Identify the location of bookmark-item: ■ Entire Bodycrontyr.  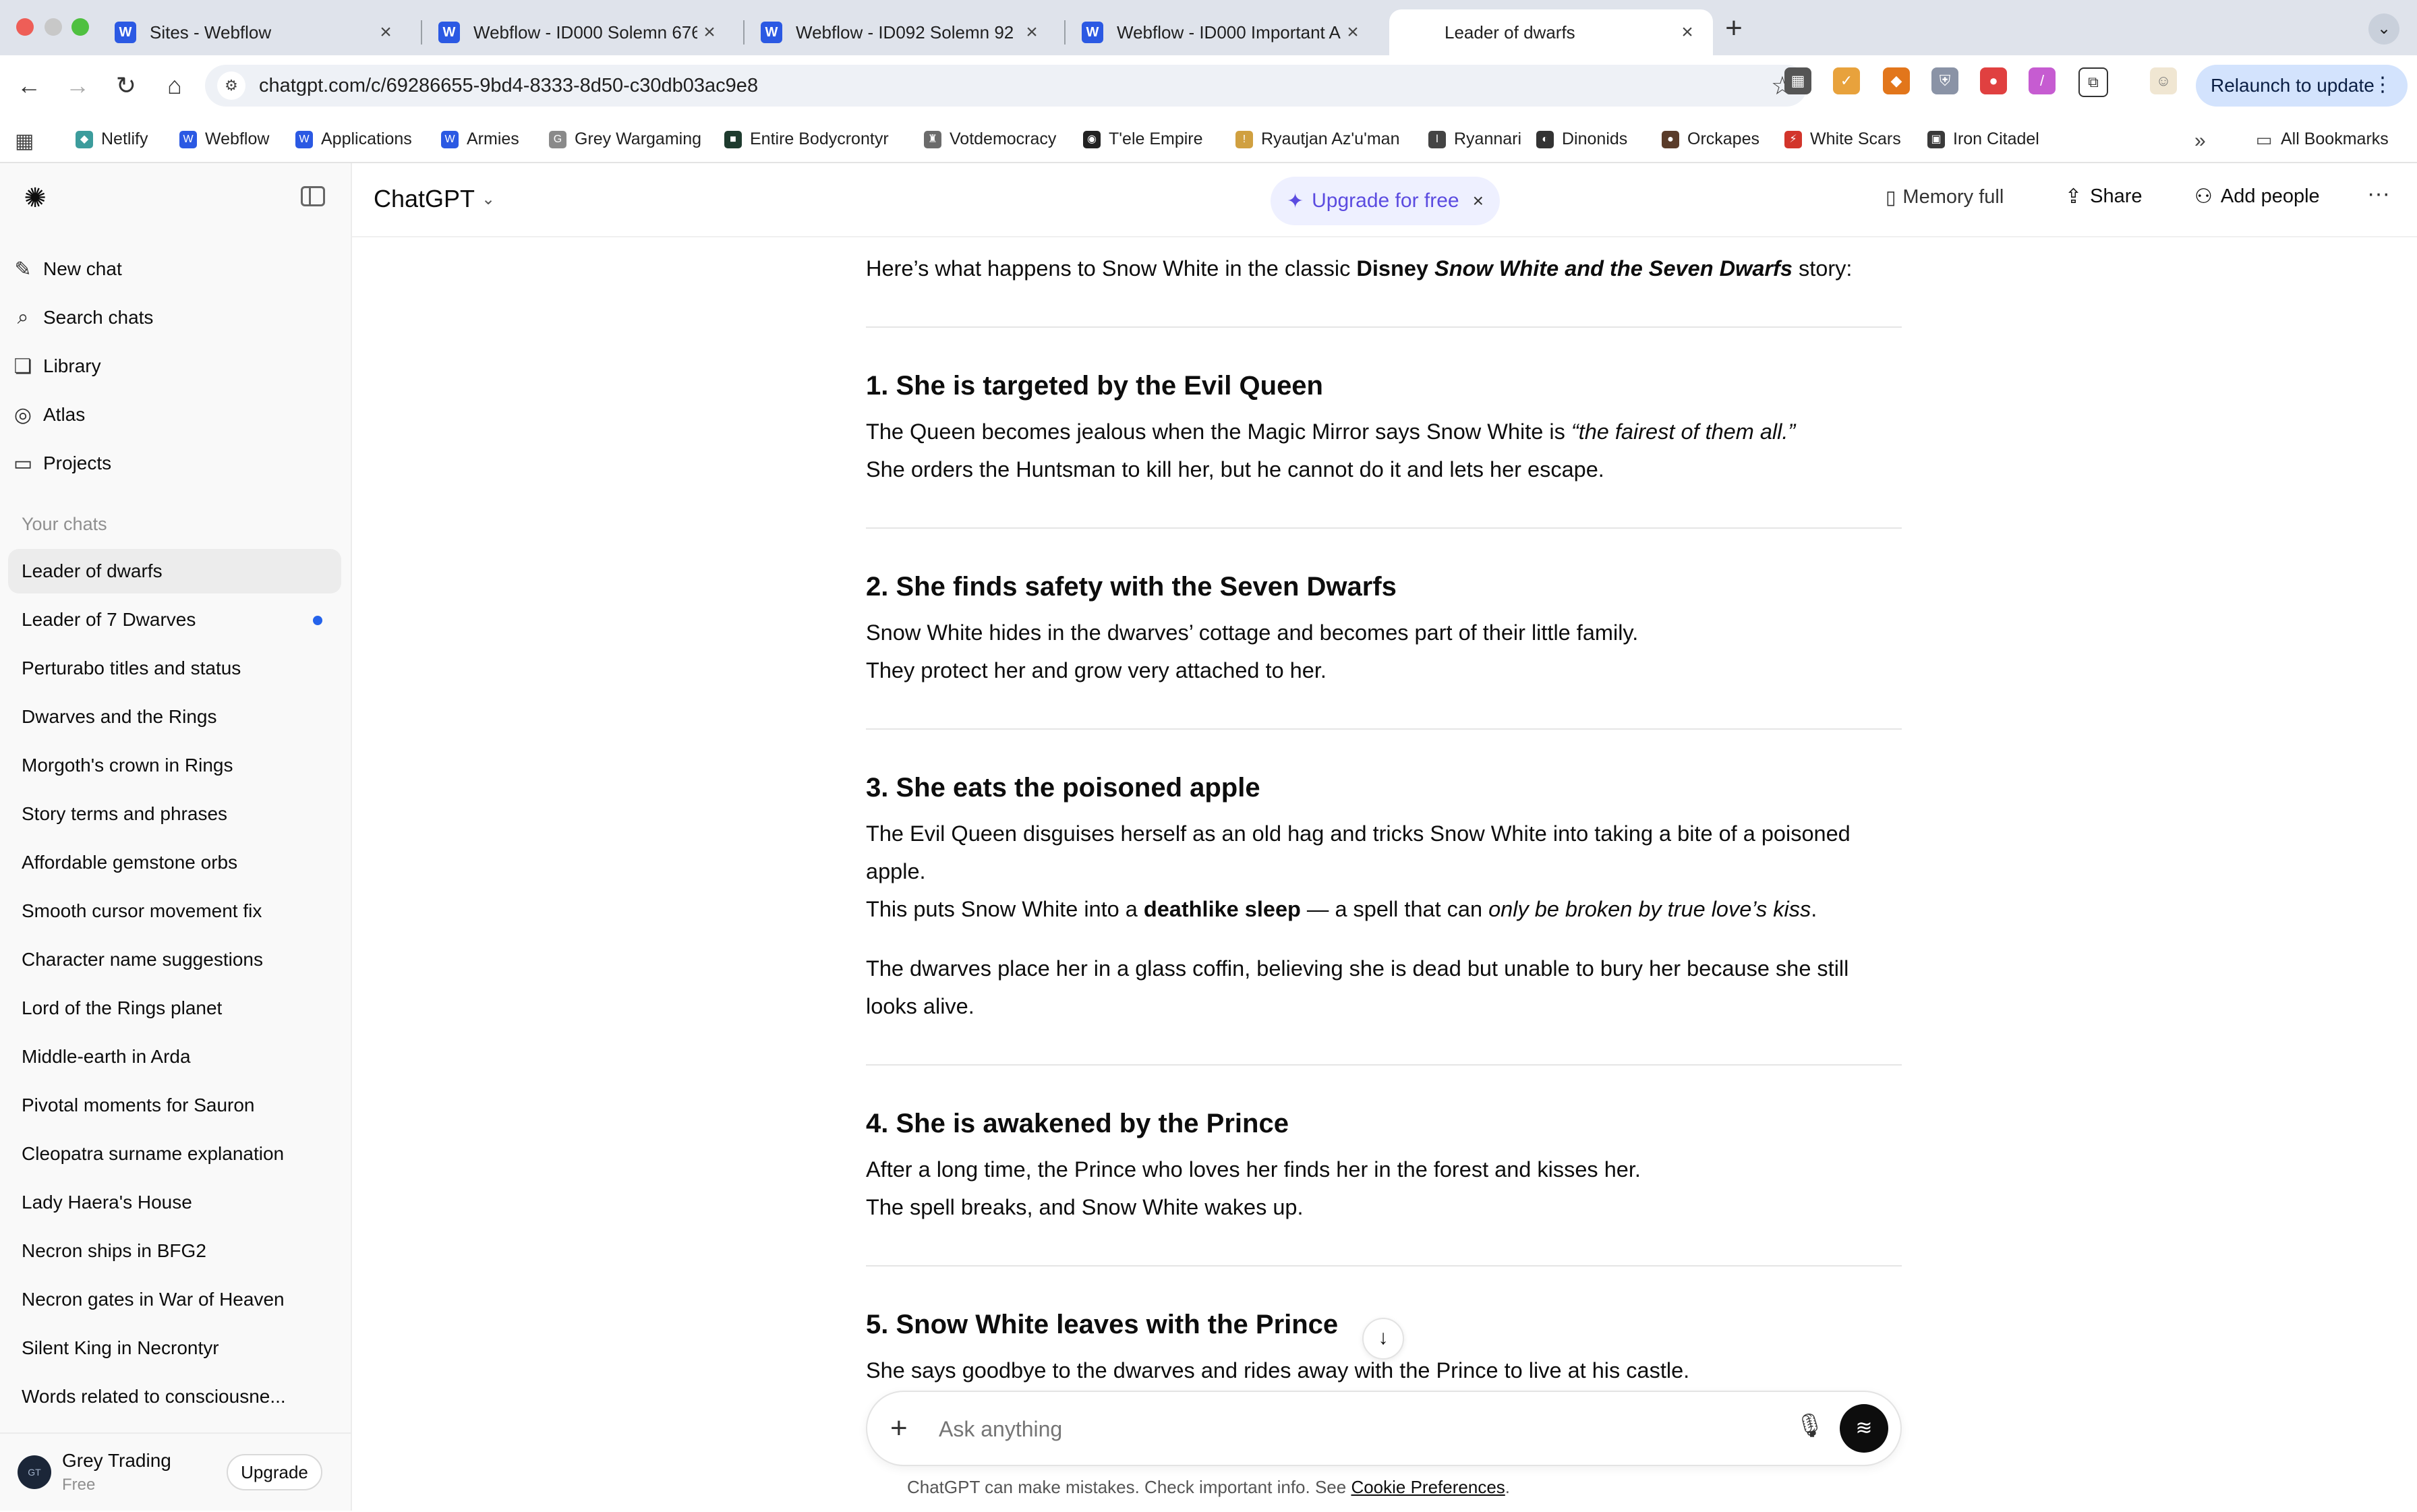
(806, 139).